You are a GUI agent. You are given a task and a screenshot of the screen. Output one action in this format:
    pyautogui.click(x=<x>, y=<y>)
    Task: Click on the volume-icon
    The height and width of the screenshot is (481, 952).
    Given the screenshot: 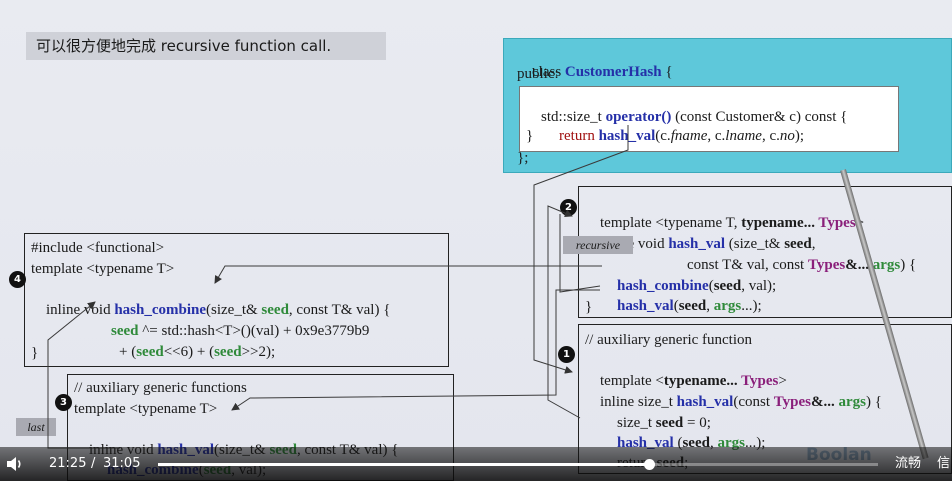 What is the action you would take?
    pyautogui.click(x=15, y=464)
    